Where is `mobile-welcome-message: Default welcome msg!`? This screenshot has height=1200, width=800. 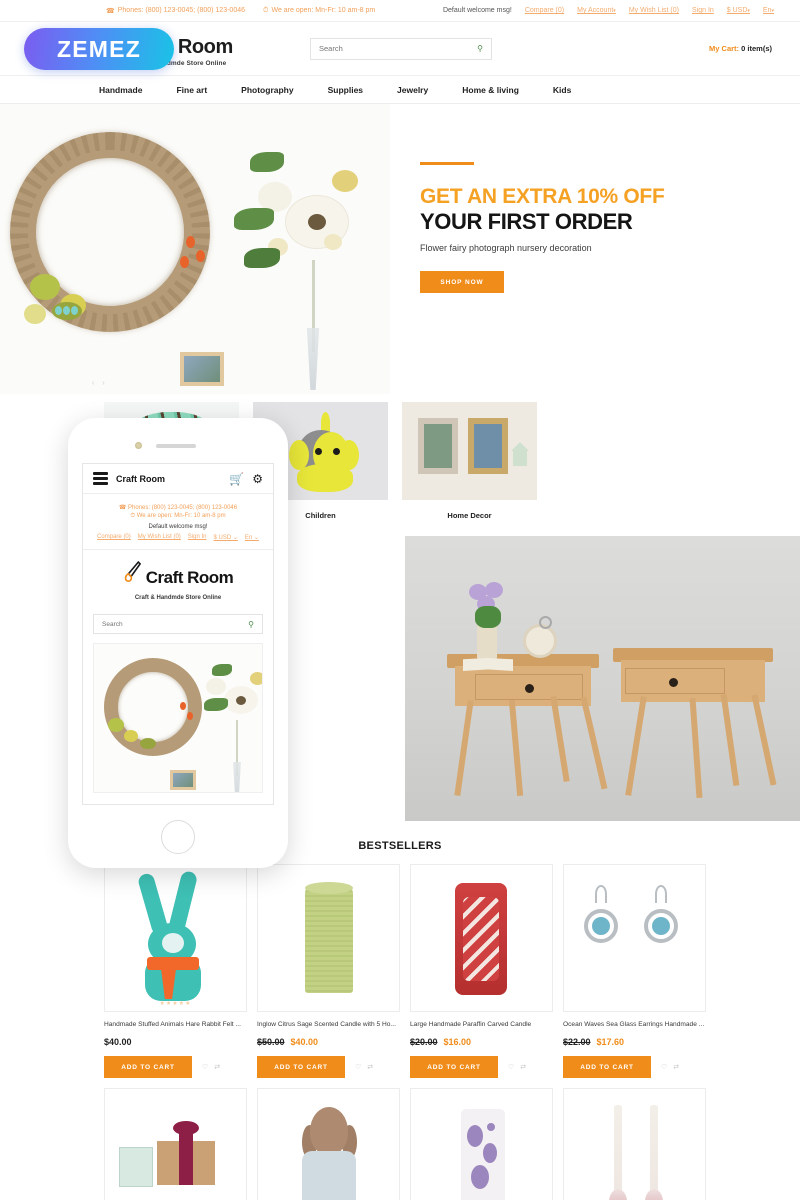 mobile-welcome-message: Default welcome msg! is located at coordinates (178, 527).